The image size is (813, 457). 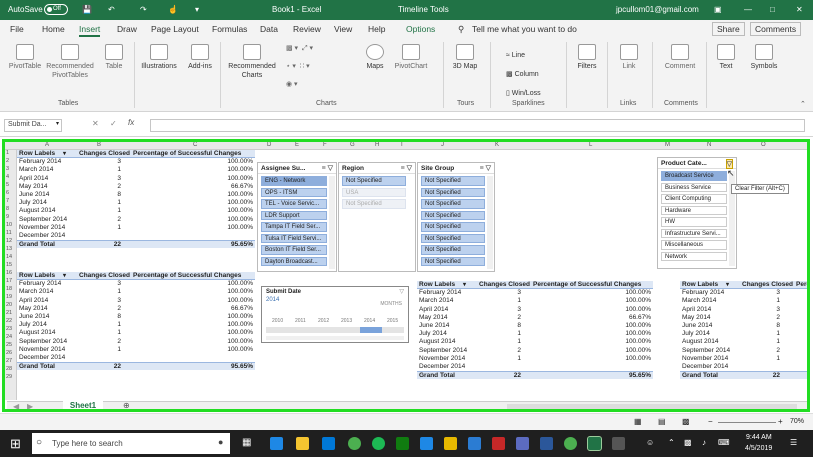 I want to click on row-header: 24, so click(x=9, y=337).